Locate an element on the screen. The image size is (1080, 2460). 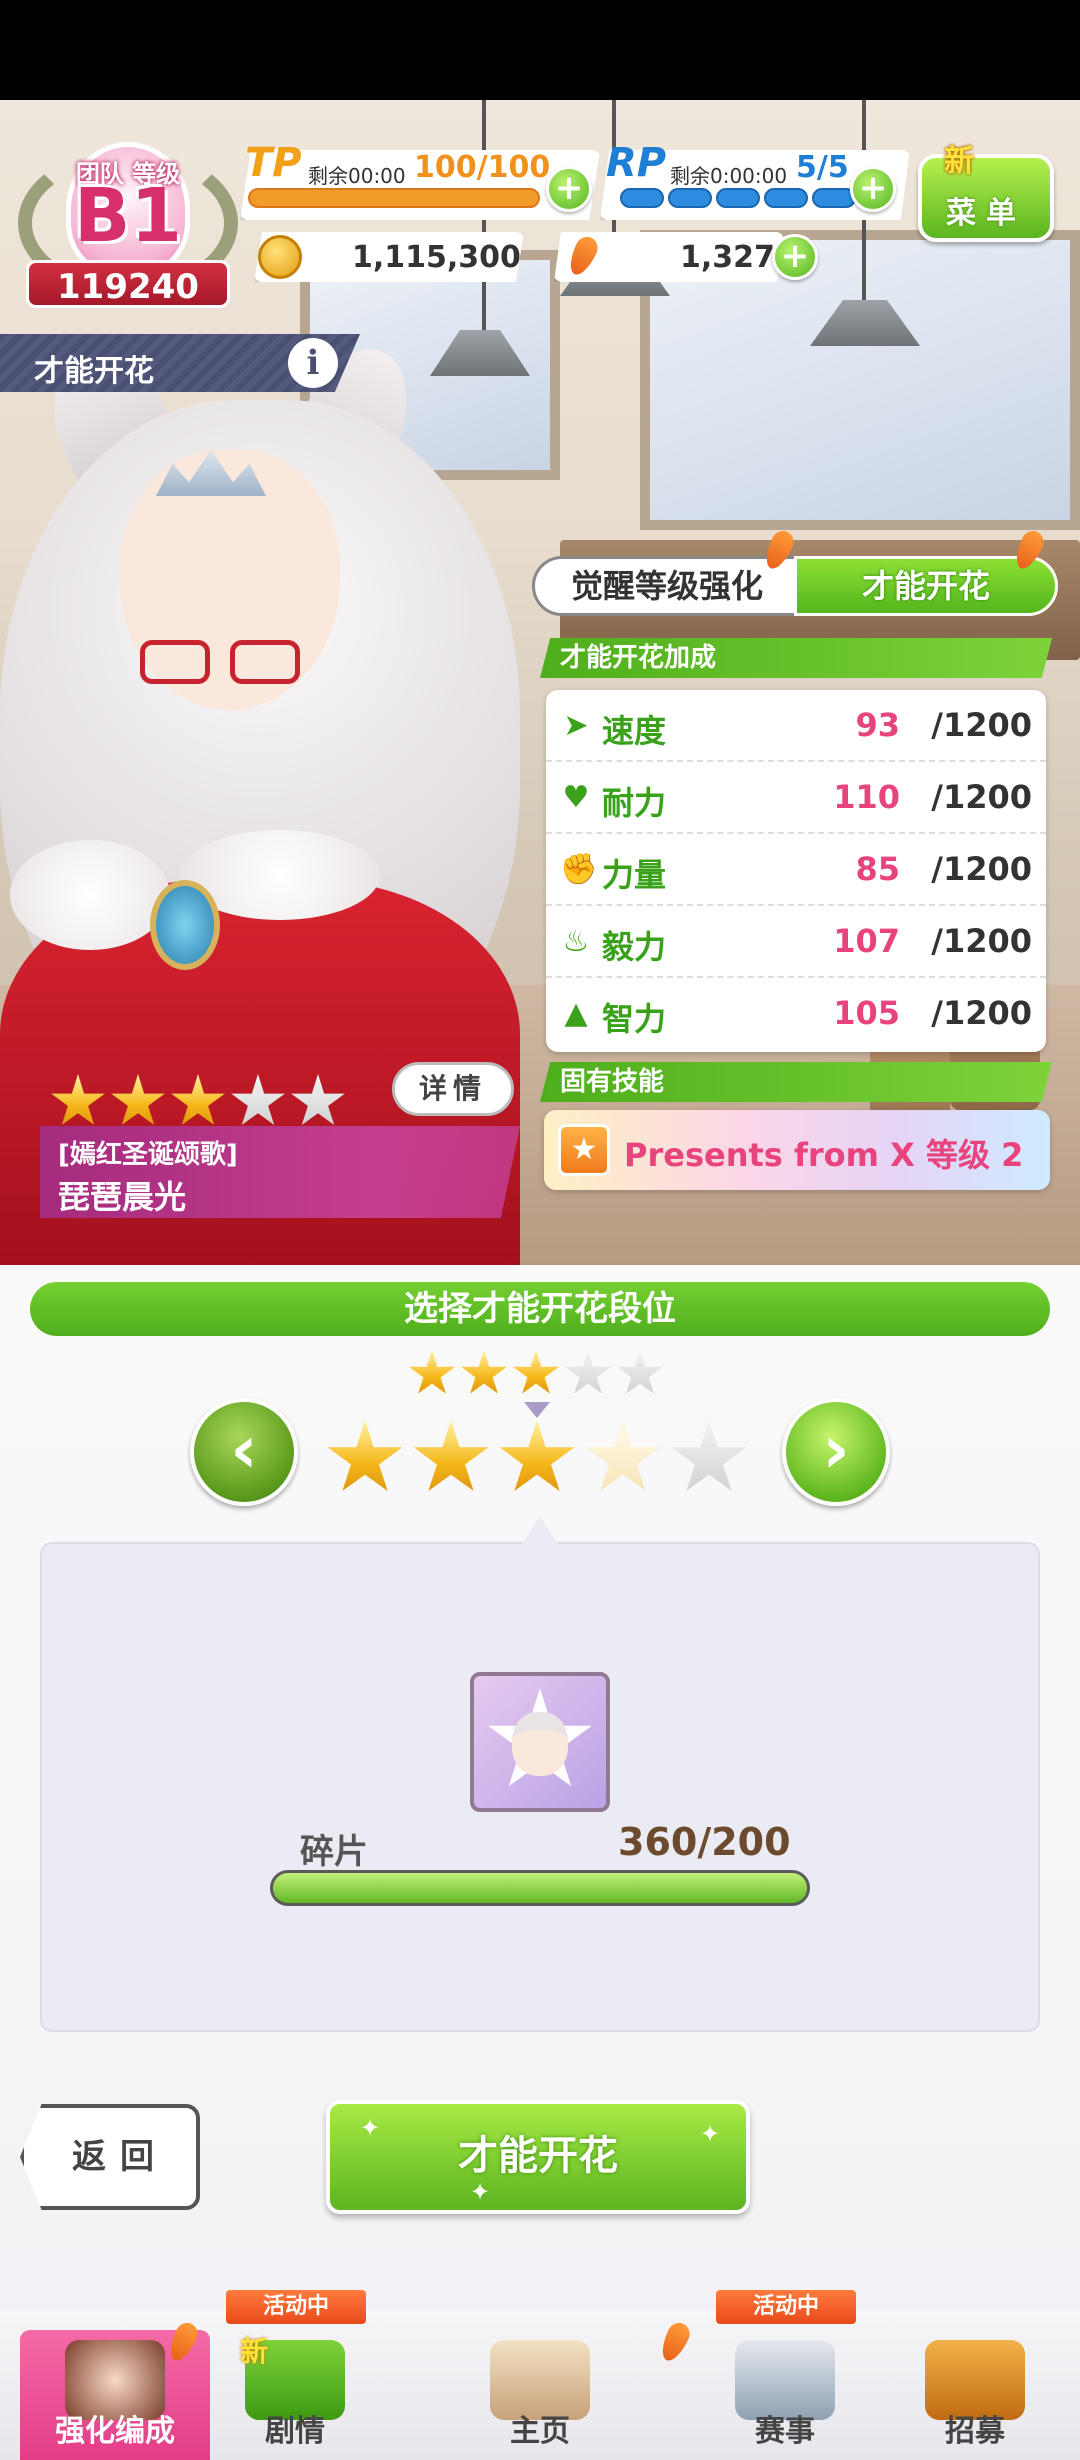
tp-value: 100/100 is located at coordinates (482, 167).